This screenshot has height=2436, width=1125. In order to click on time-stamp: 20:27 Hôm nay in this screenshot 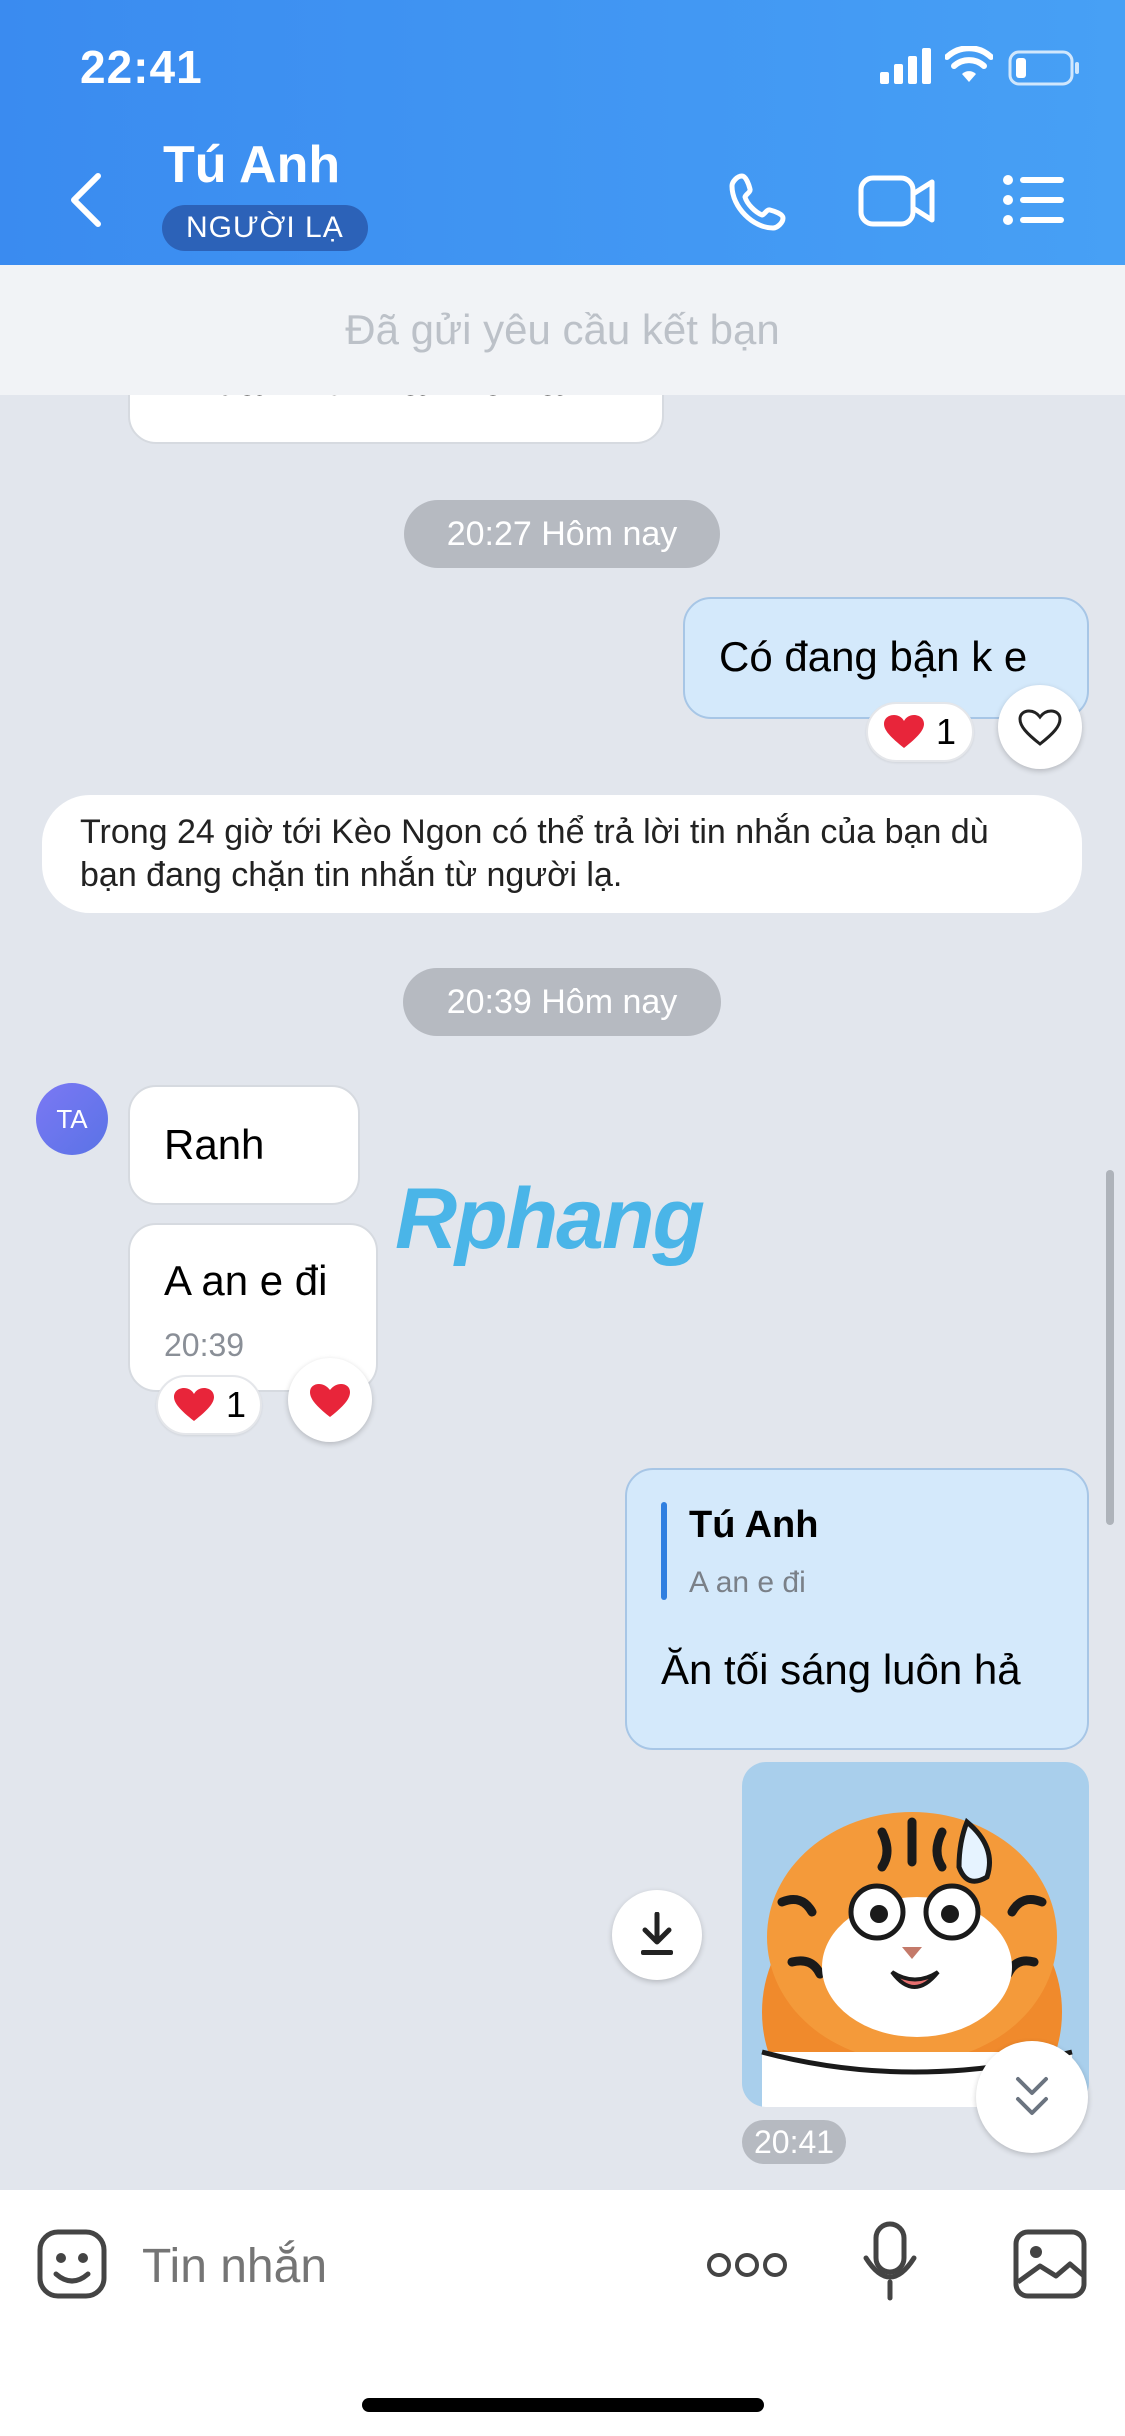, I will do `click(562, 534)`.